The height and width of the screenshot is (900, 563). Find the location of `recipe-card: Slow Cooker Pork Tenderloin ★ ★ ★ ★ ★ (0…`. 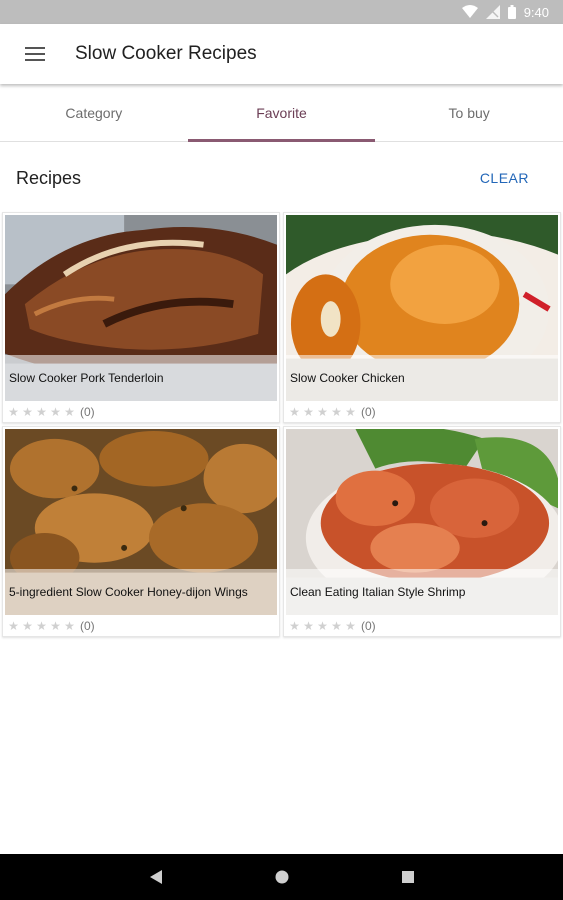

recipe-card: Slow Cooker Pork Tenderloin ★ ★ ★ ★ ★ (0… is located at coordinates (141, 317).